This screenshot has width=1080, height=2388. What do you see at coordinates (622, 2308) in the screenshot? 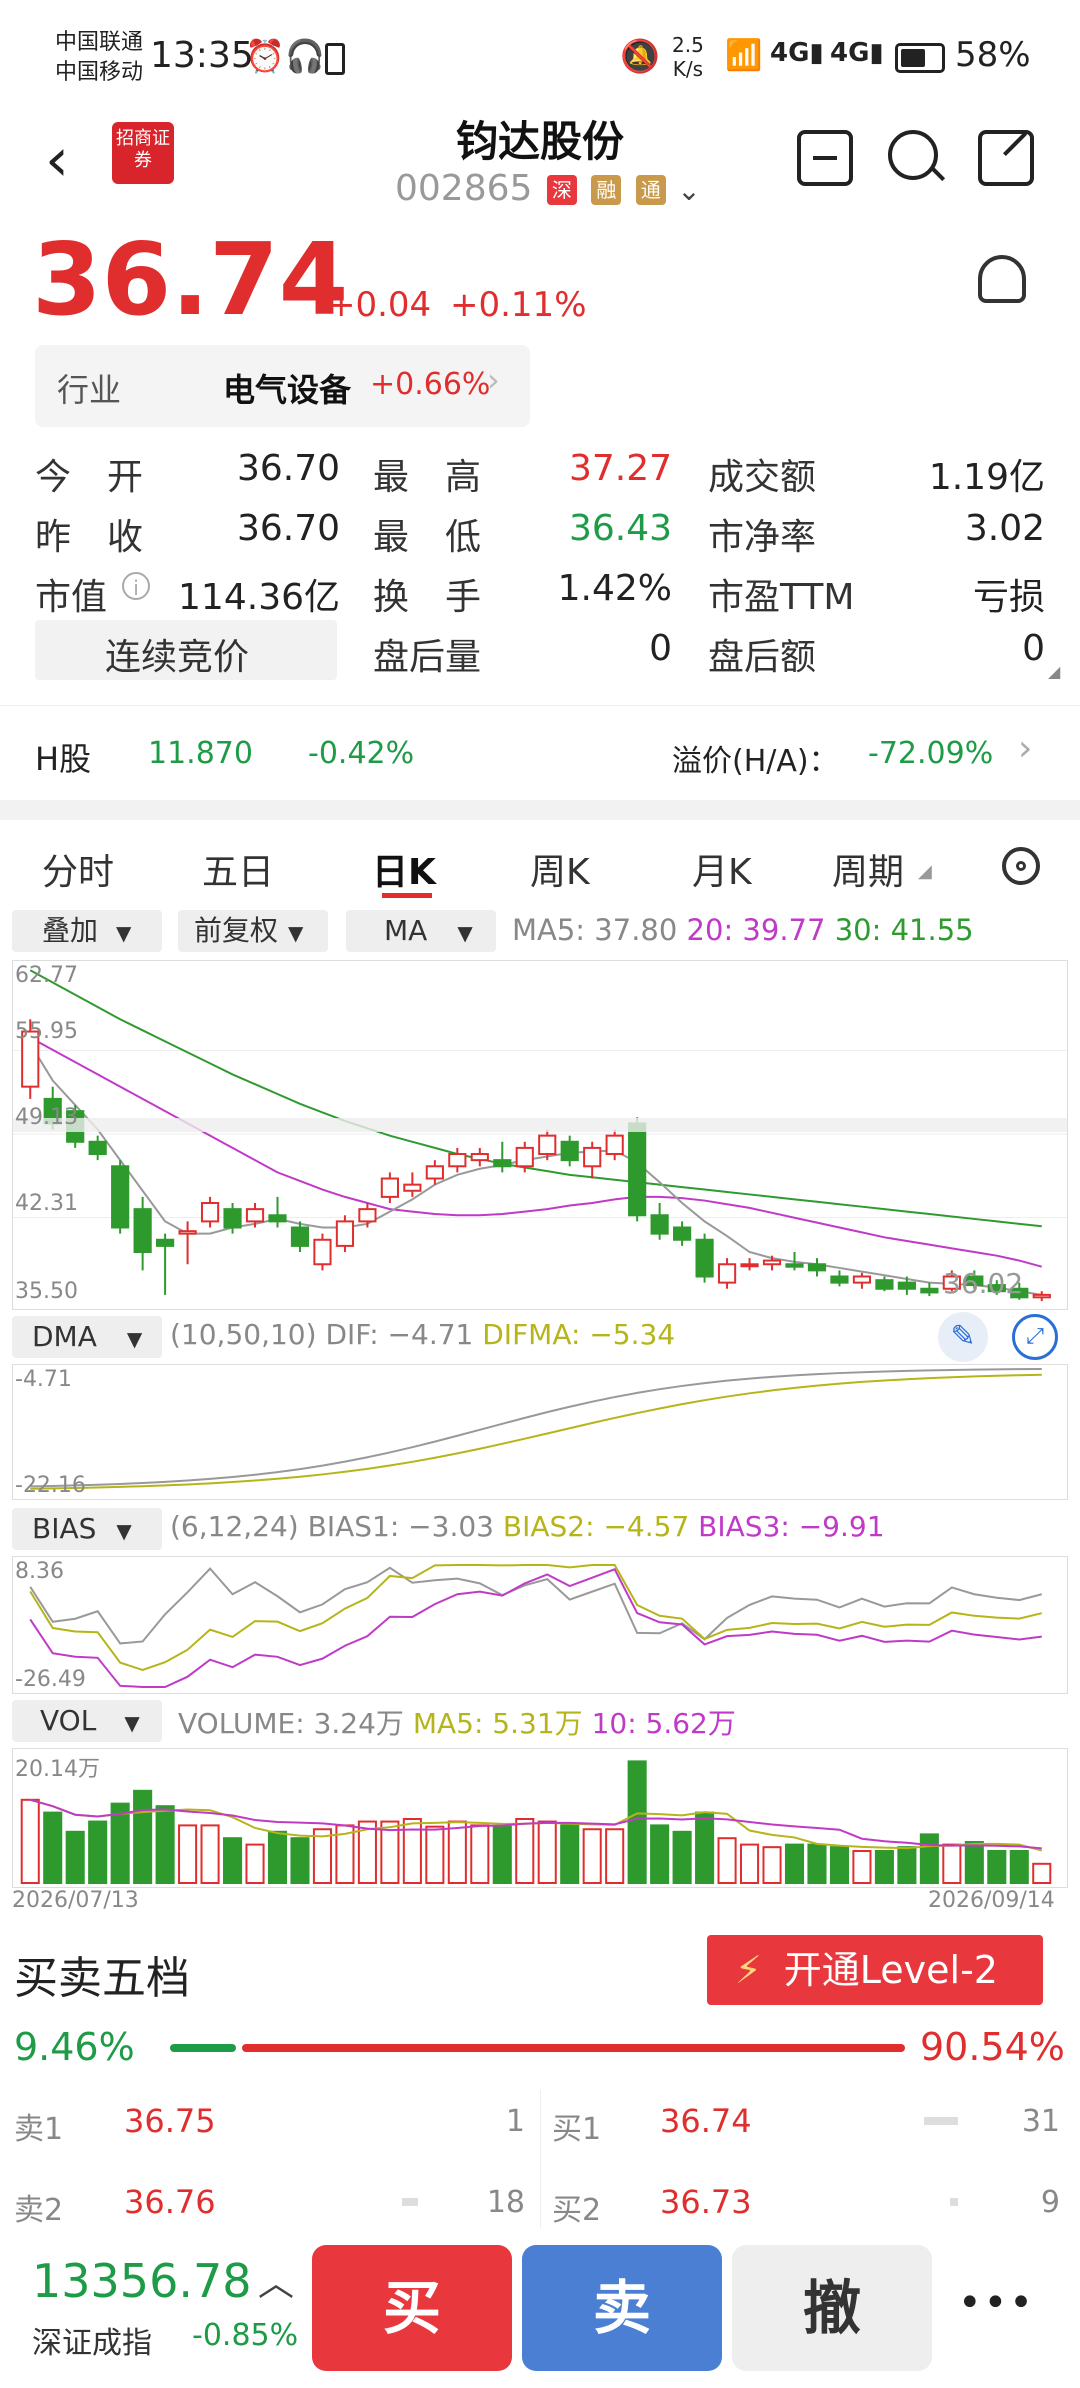
I see `sell-button: 卖` at bounding box center [622, 2308].